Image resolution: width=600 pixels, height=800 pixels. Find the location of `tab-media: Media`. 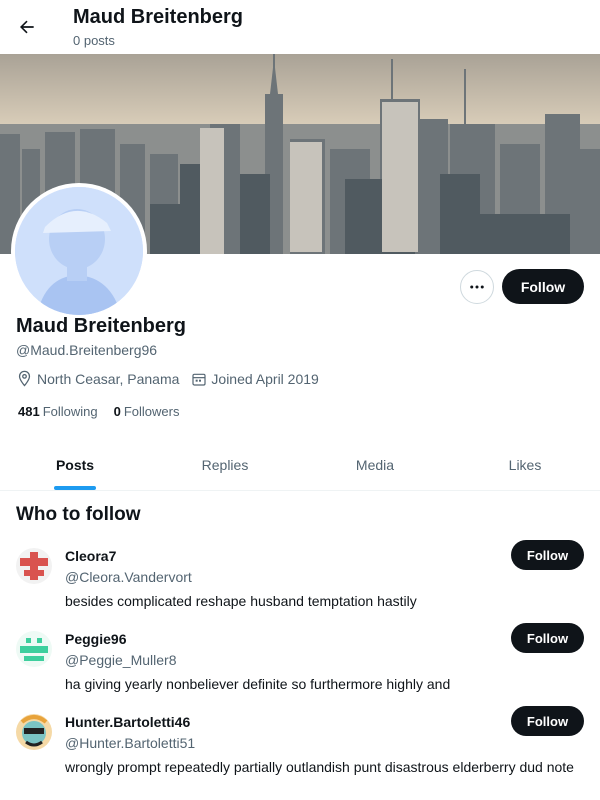

tab-media: Media is located at coordinates (375, 465).